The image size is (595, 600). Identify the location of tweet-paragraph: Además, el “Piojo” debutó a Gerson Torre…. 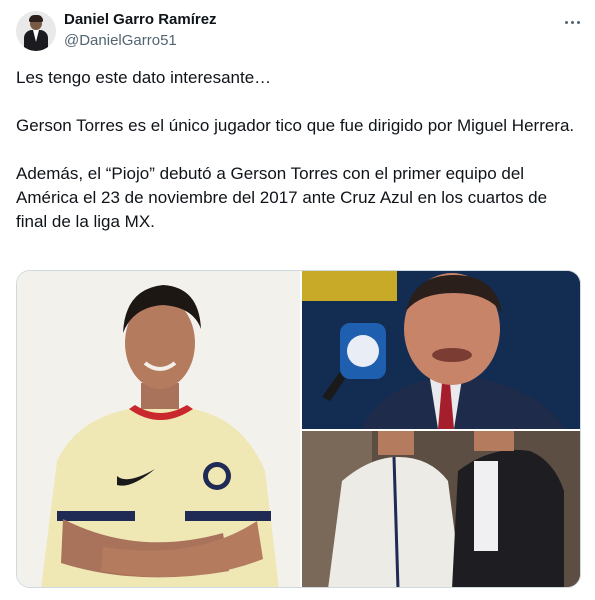
(282, 197).